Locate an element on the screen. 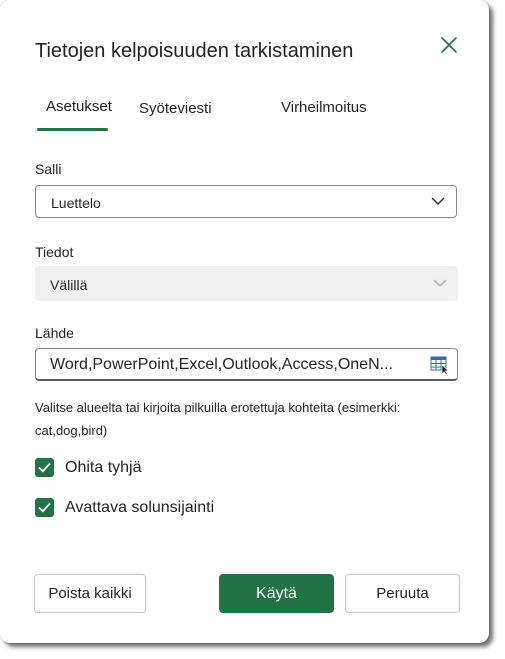  in-cell-dropdown-checkbox is located at coordinates (44, 507).